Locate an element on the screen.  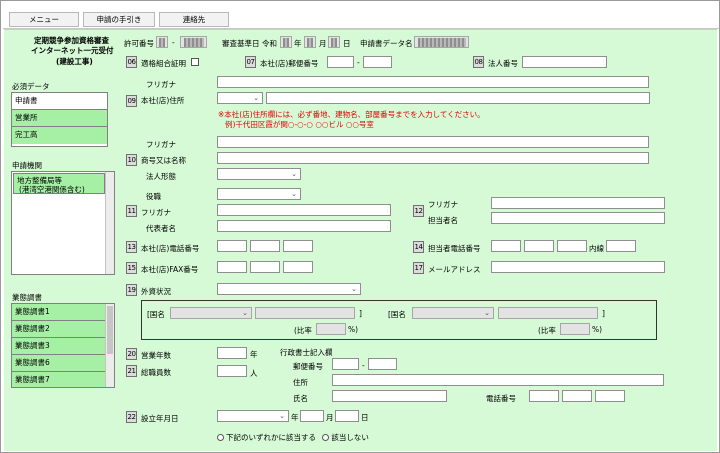
representative-furigana-input is located at coordinates (304, 210).